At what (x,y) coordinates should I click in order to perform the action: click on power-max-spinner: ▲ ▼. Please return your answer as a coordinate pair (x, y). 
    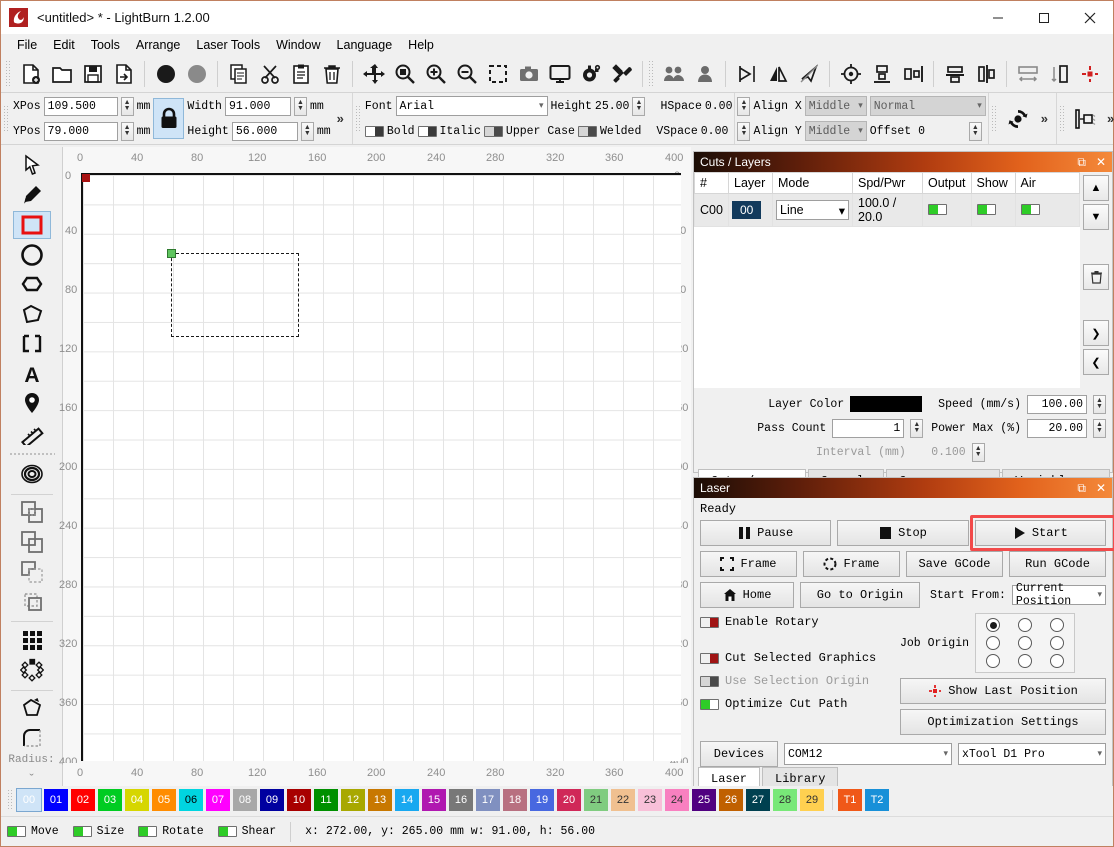
    Looking at the image, I should click on (1099, 428).